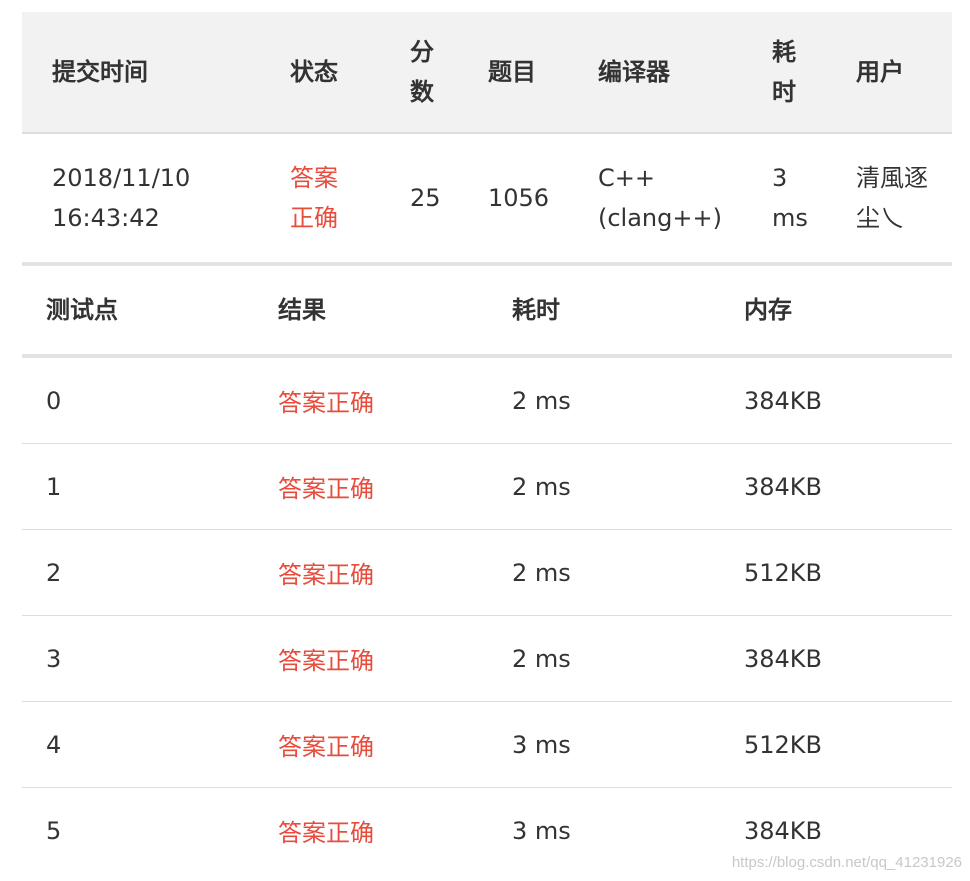  What do you see at coordinates (536, 310) in the screenshot?
I see `header-time: 耗时` at bounding box center [536, 310].